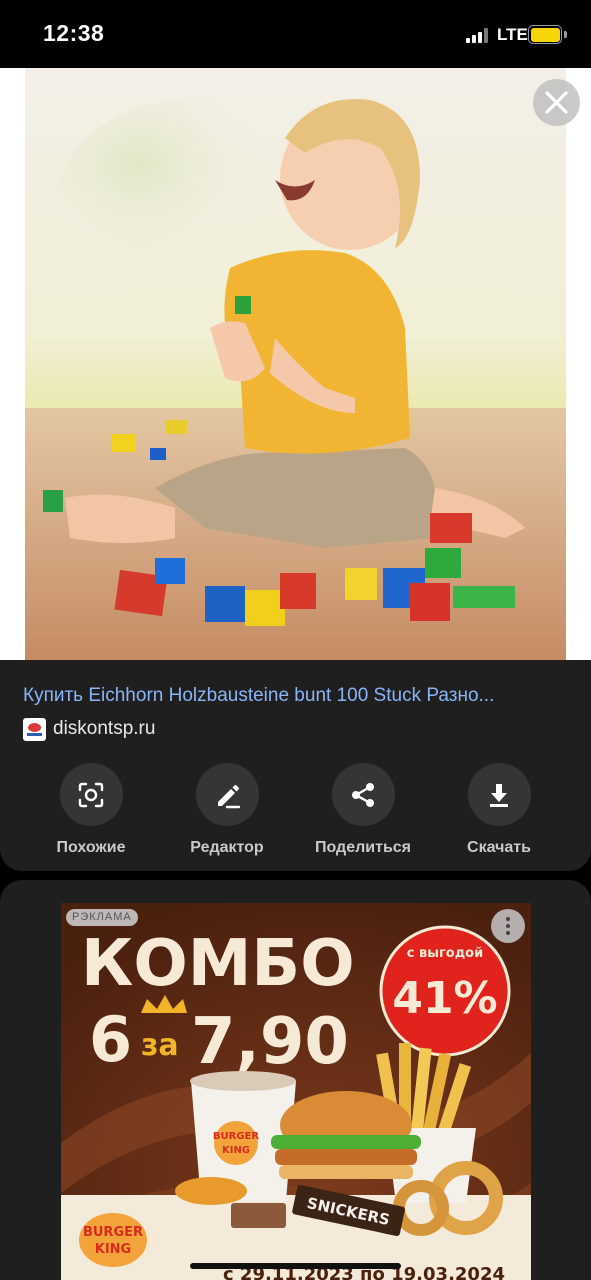  Describe the element at coordinates (363, 847) in the screenshot. I see `share-label: Поделиться` at that location.